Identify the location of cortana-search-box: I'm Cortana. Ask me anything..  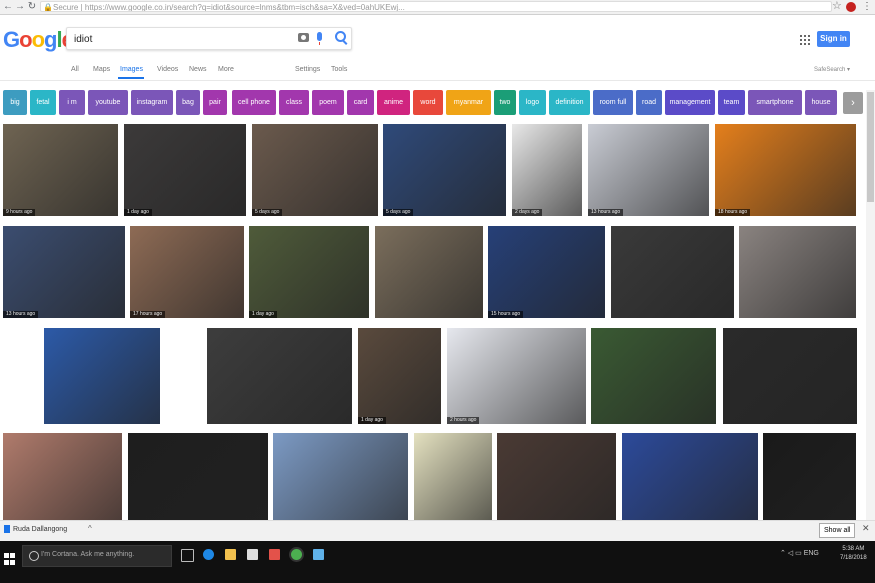
(97, 556).